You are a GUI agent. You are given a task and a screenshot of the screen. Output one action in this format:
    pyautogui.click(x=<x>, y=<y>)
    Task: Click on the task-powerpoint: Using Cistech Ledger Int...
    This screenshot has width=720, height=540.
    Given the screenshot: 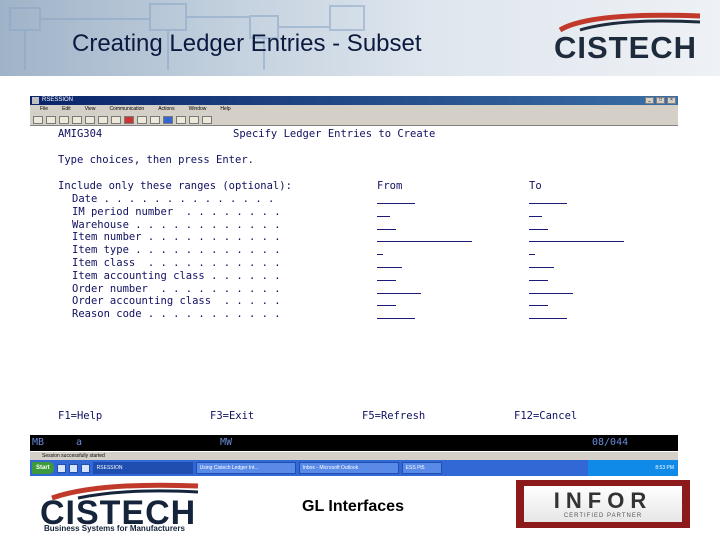 What is the action you would take?
    pyautogui.click(x=245, y=468)
    